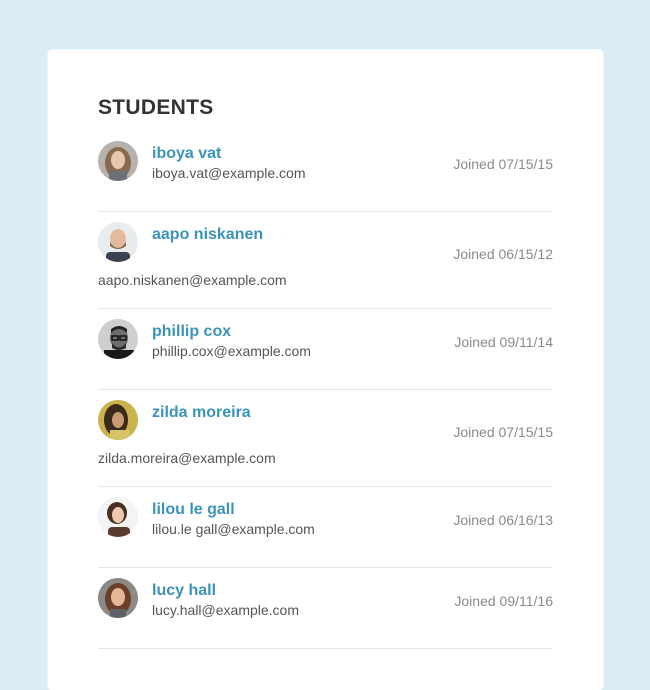  Describe the element at coordinates (191, 332) in the screenshot. I see `student-name: phillip cox` at that location.